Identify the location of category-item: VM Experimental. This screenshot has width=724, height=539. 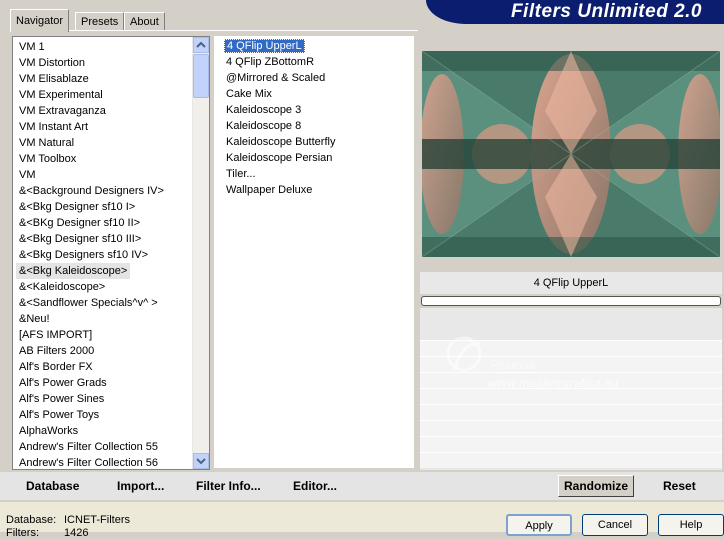
(107, 95).